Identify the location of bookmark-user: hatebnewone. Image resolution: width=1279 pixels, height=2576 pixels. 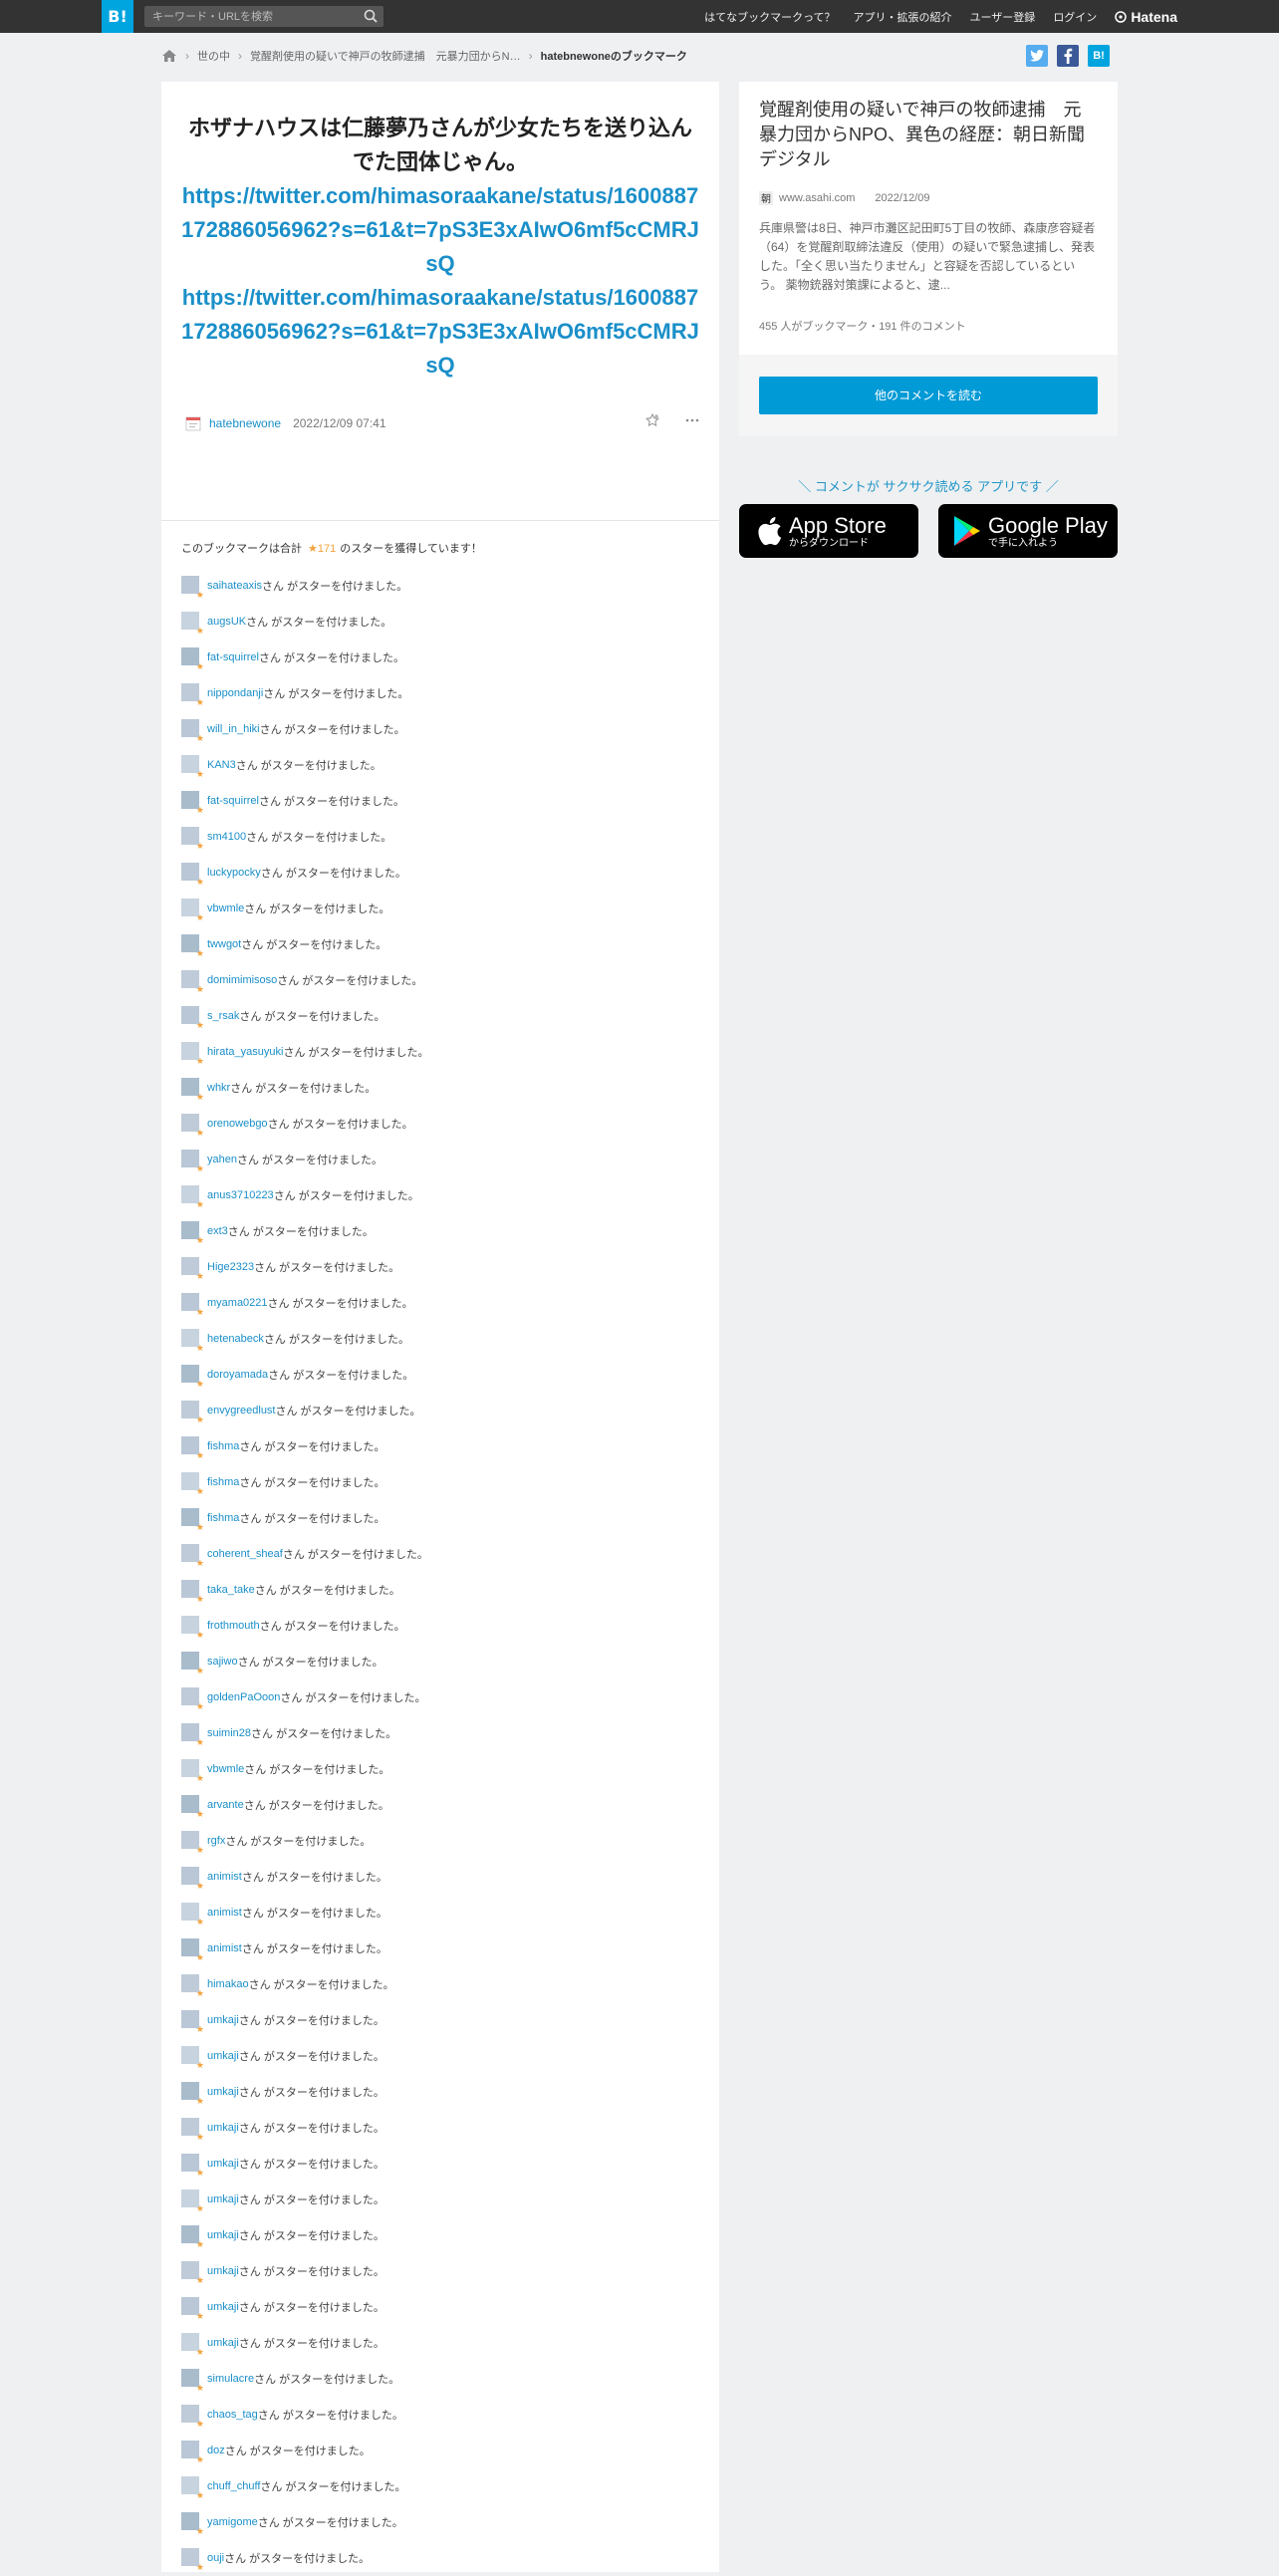
(245, 423).